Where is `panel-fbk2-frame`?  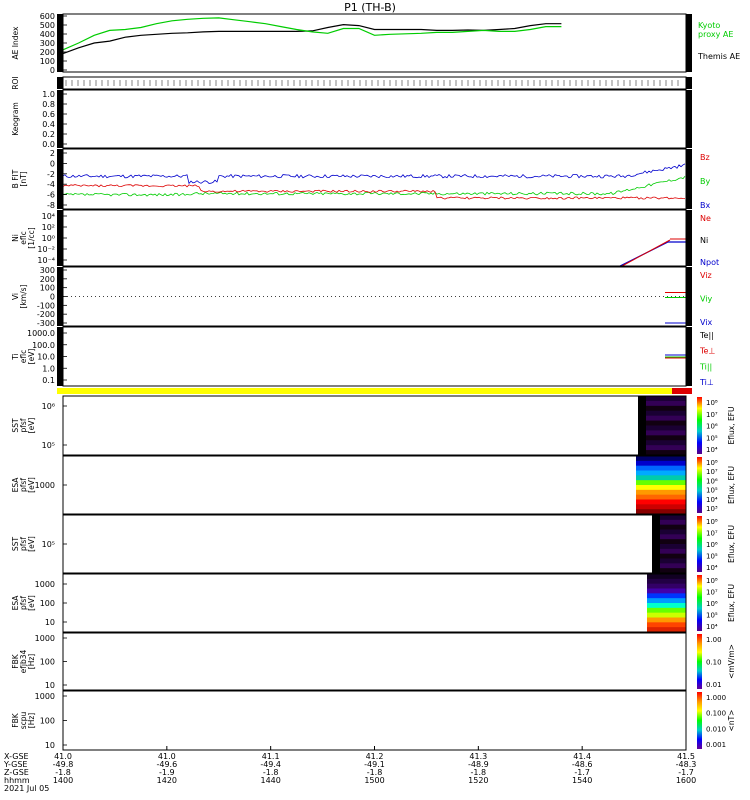 panel-fbk2-frame is located at coordinates (374, 720).